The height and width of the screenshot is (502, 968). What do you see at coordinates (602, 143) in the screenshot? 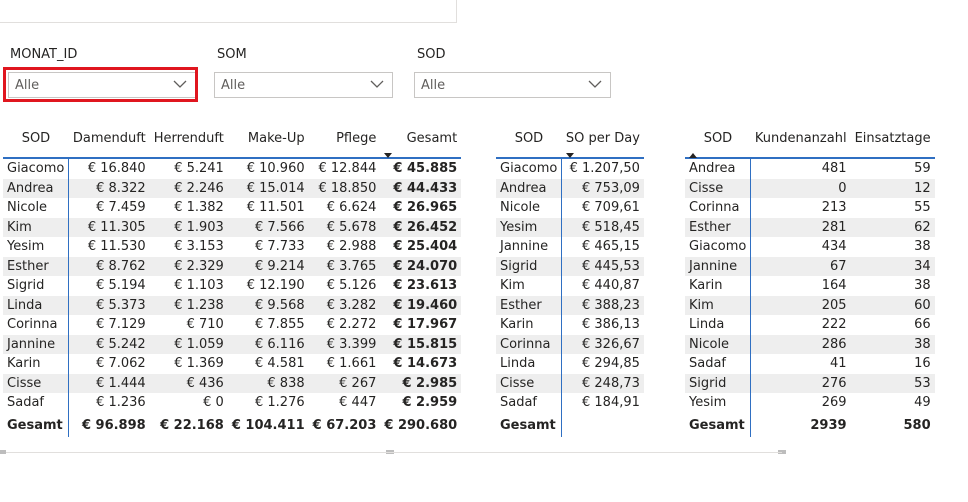
I see `column-header: SO per Day` at bounding box center [602, 143].